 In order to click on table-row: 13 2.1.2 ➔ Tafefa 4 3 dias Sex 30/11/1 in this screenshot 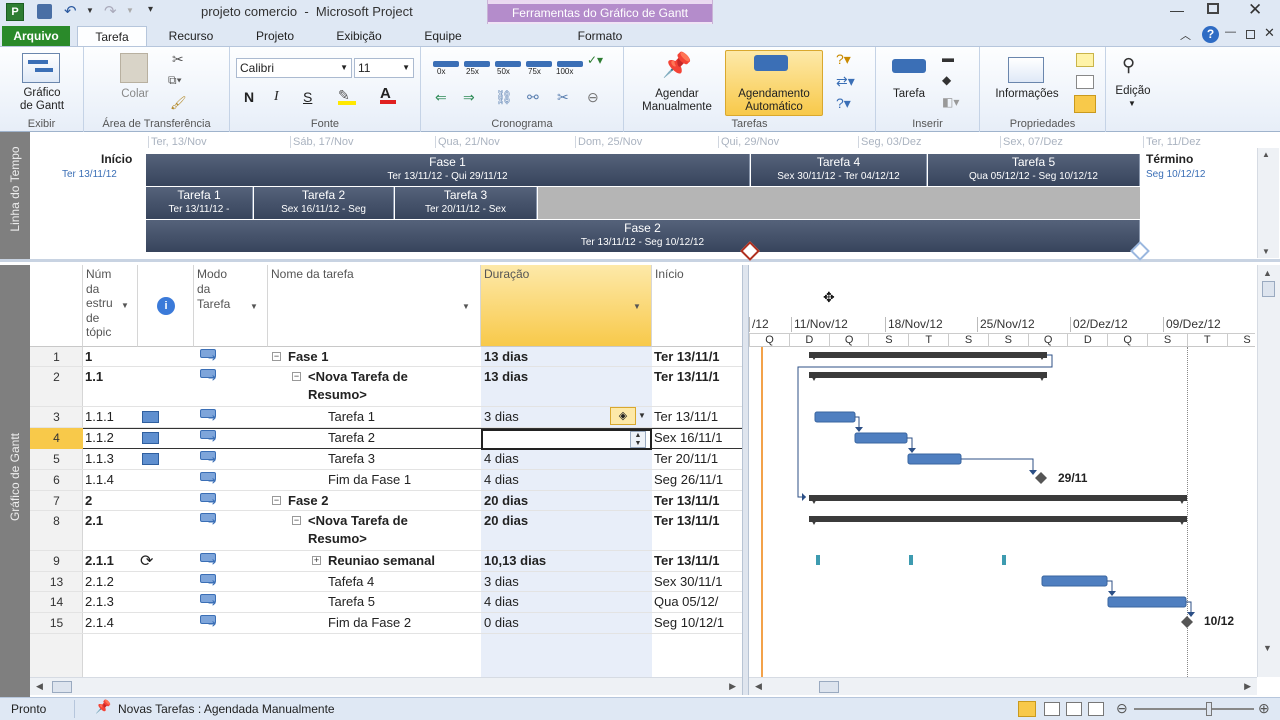, I will do `click(386, 582)`.